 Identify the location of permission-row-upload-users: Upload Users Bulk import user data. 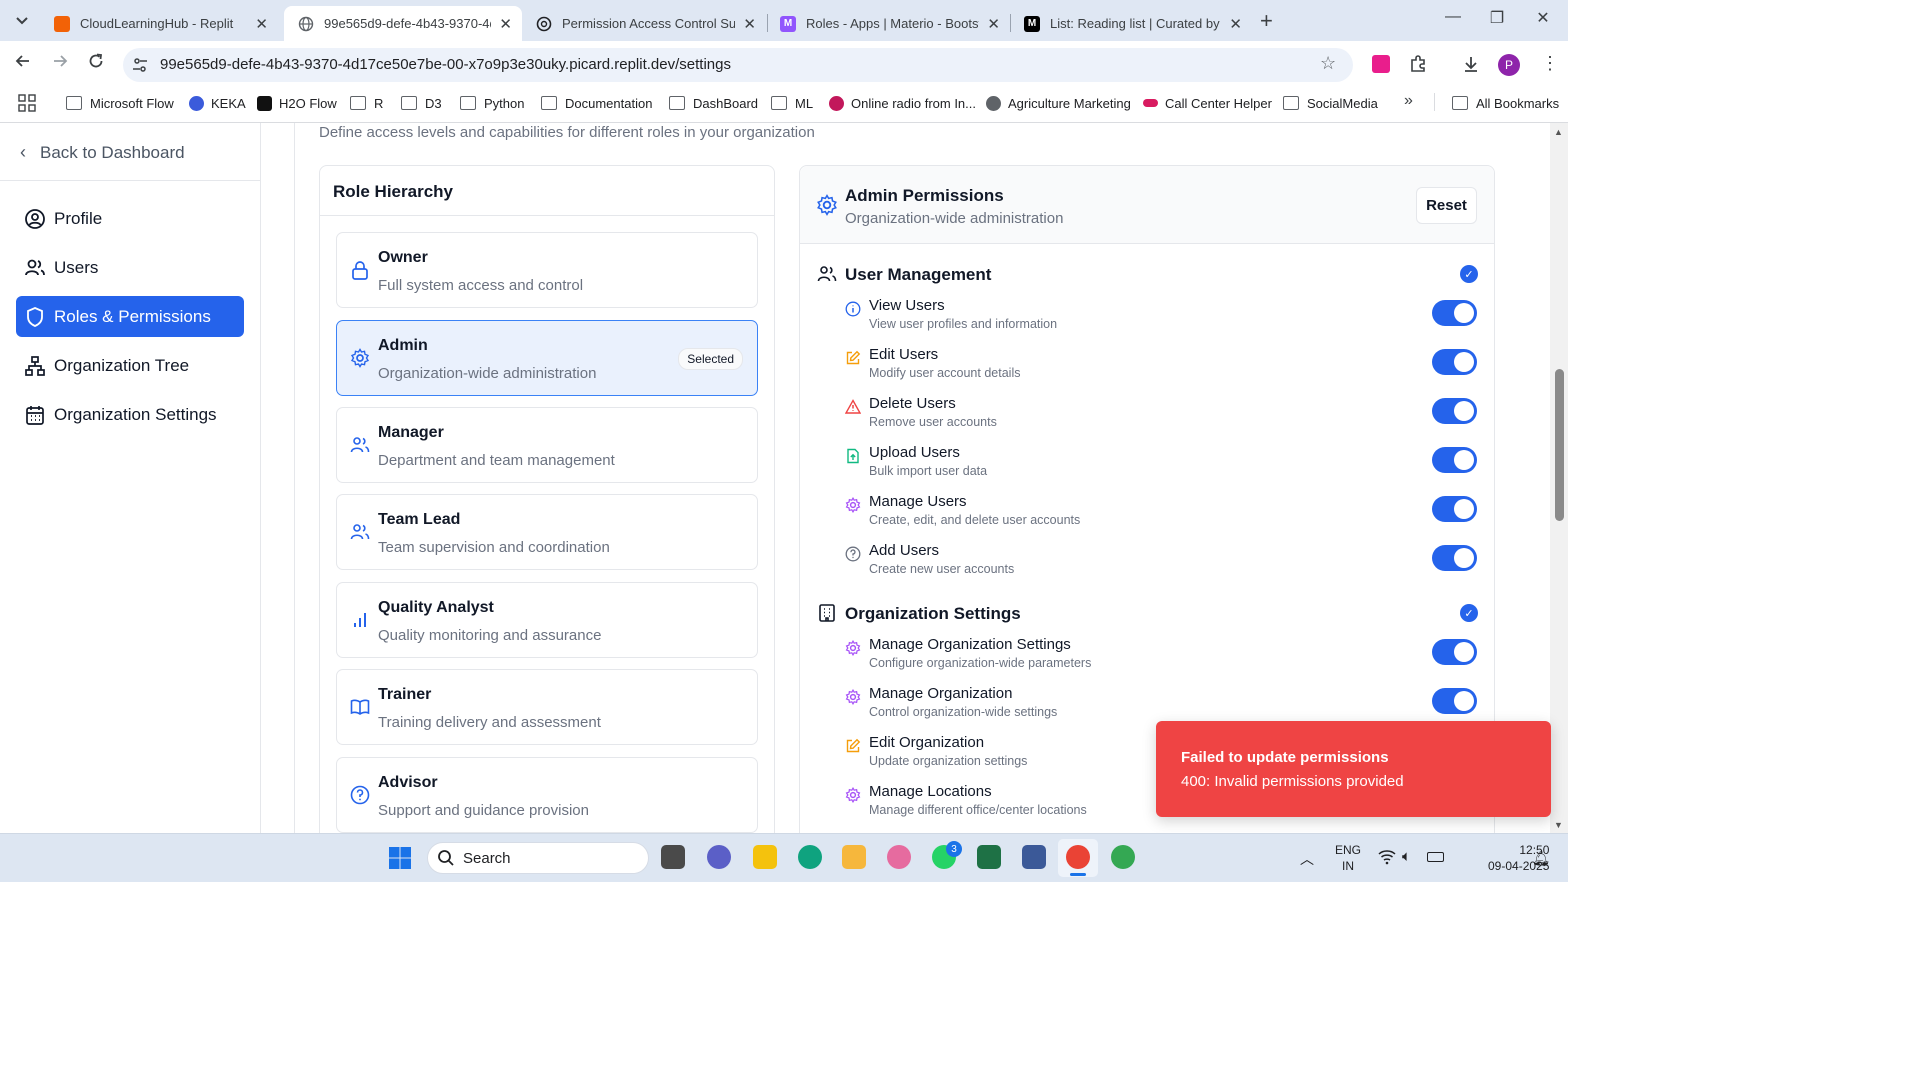
(1165, 464).